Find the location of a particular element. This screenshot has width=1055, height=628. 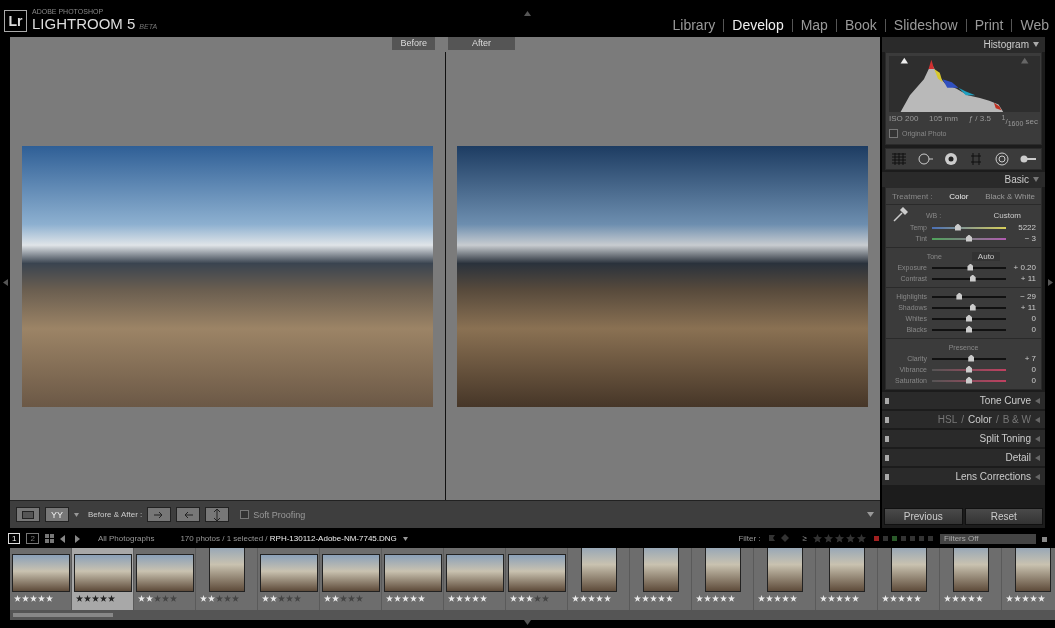

slider-value: 5222 is located at coordinates (1026, 227).